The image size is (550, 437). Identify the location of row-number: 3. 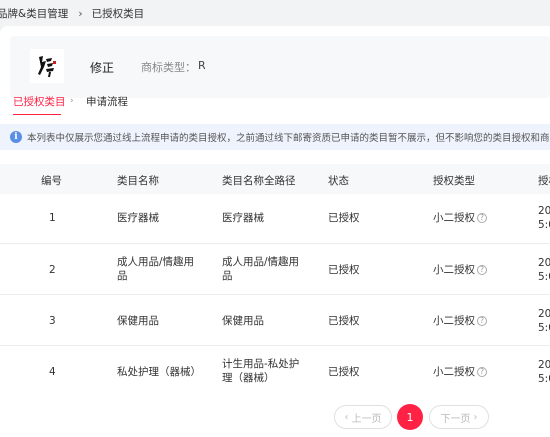
(52, 321).